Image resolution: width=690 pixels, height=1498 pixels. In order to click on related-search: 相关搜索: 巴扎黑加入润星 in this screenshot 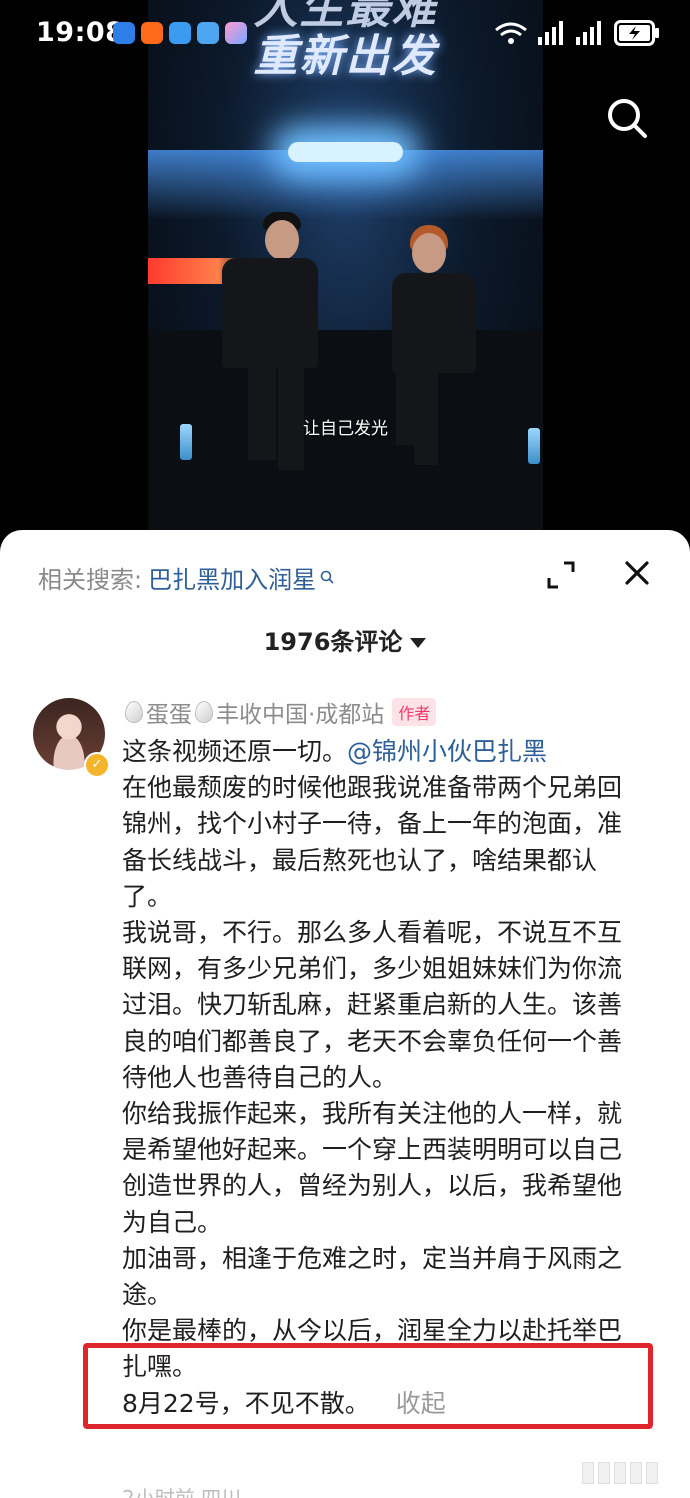, I will do `click(186, 577)`.